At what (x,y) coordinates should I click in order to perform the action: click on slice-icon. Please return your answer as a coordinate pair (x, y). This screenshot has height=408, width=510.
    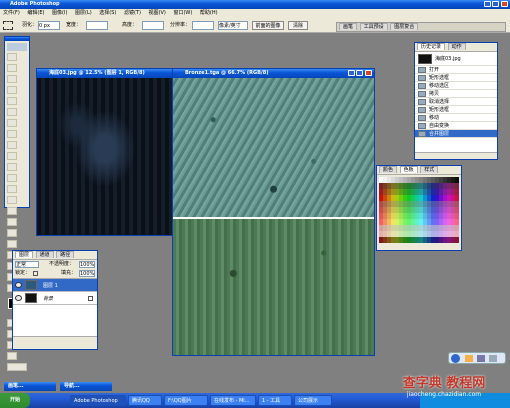
    Looking at the image, I should click on (12, 112).